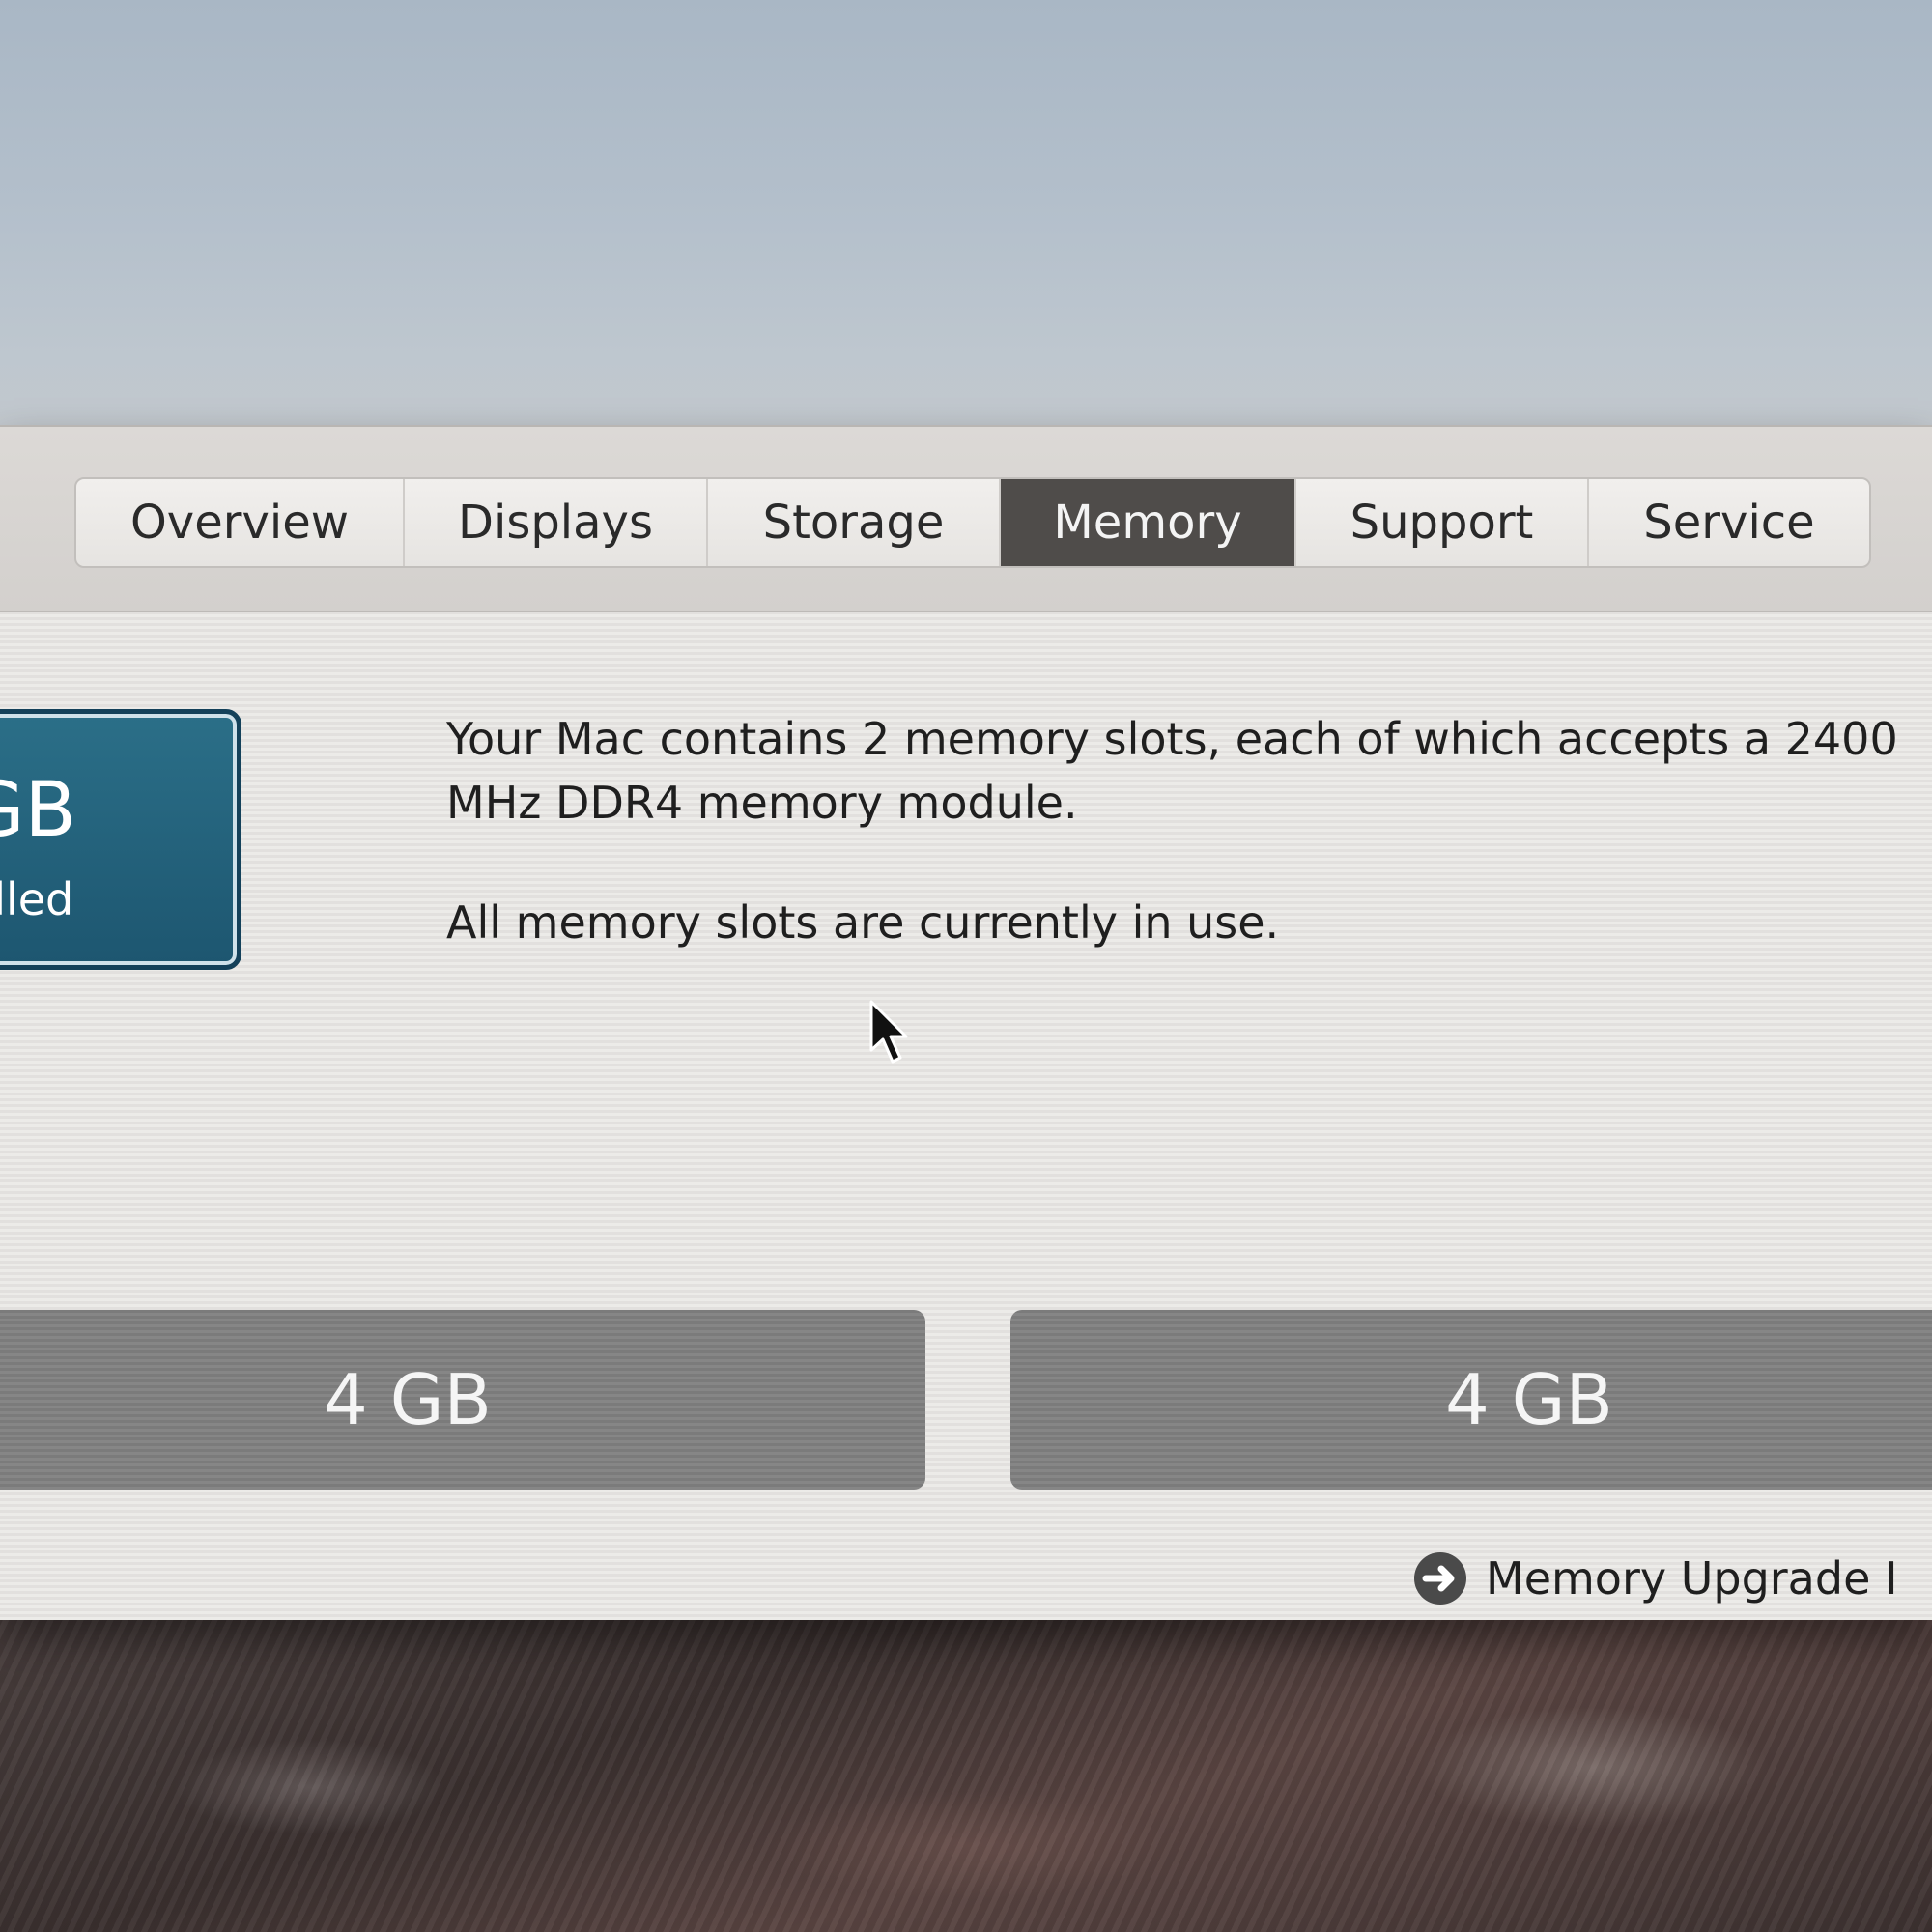 This screenshot has height=1932, width=1932. Describe the element at coordinates (408, 1399) in the screenshot. I see `memory-slot-1-size: 4 GB` at that location.